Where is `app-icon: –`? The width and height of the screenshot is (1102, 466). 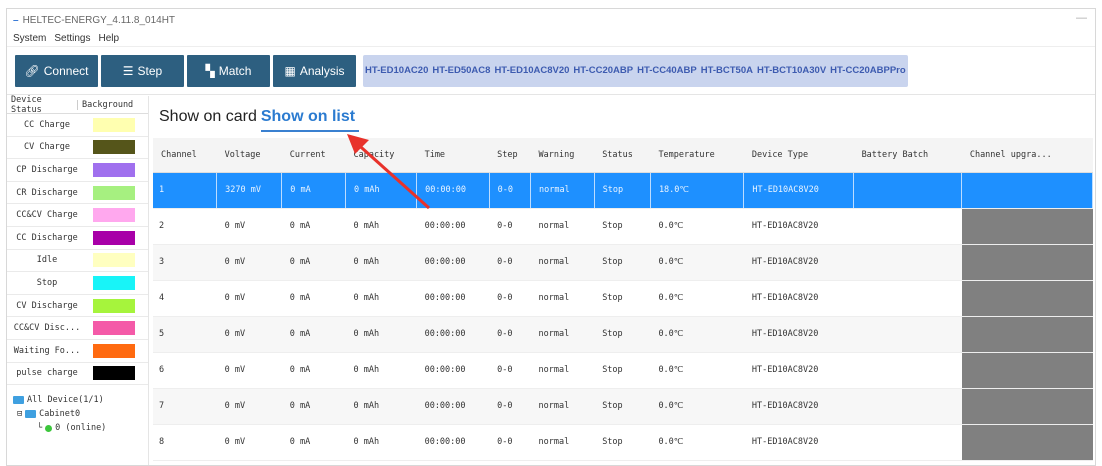
app-icon: – is located at coordinates (16, 20).